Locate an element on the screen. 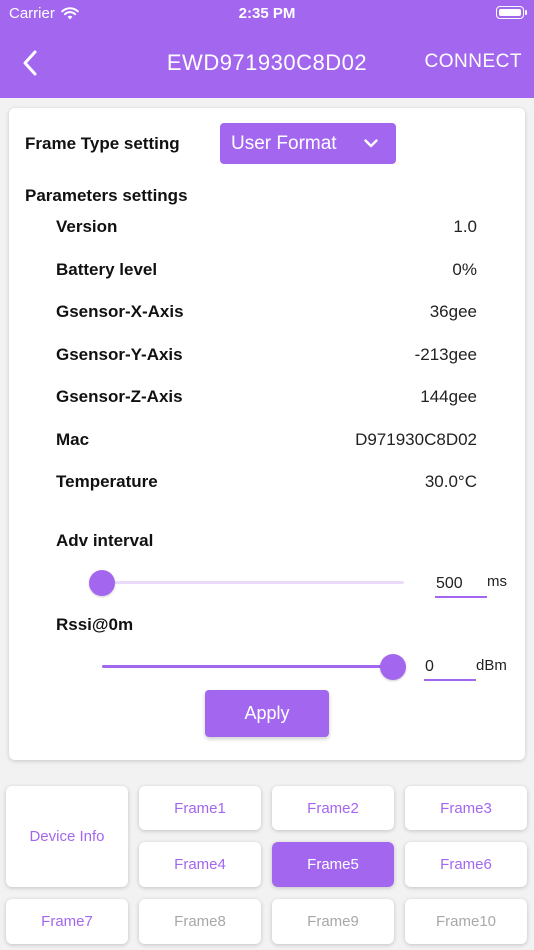 The height and width of the screenshot is (950, 534). param-row-battery: Battery level 0% is located at coordinates (266, 271).